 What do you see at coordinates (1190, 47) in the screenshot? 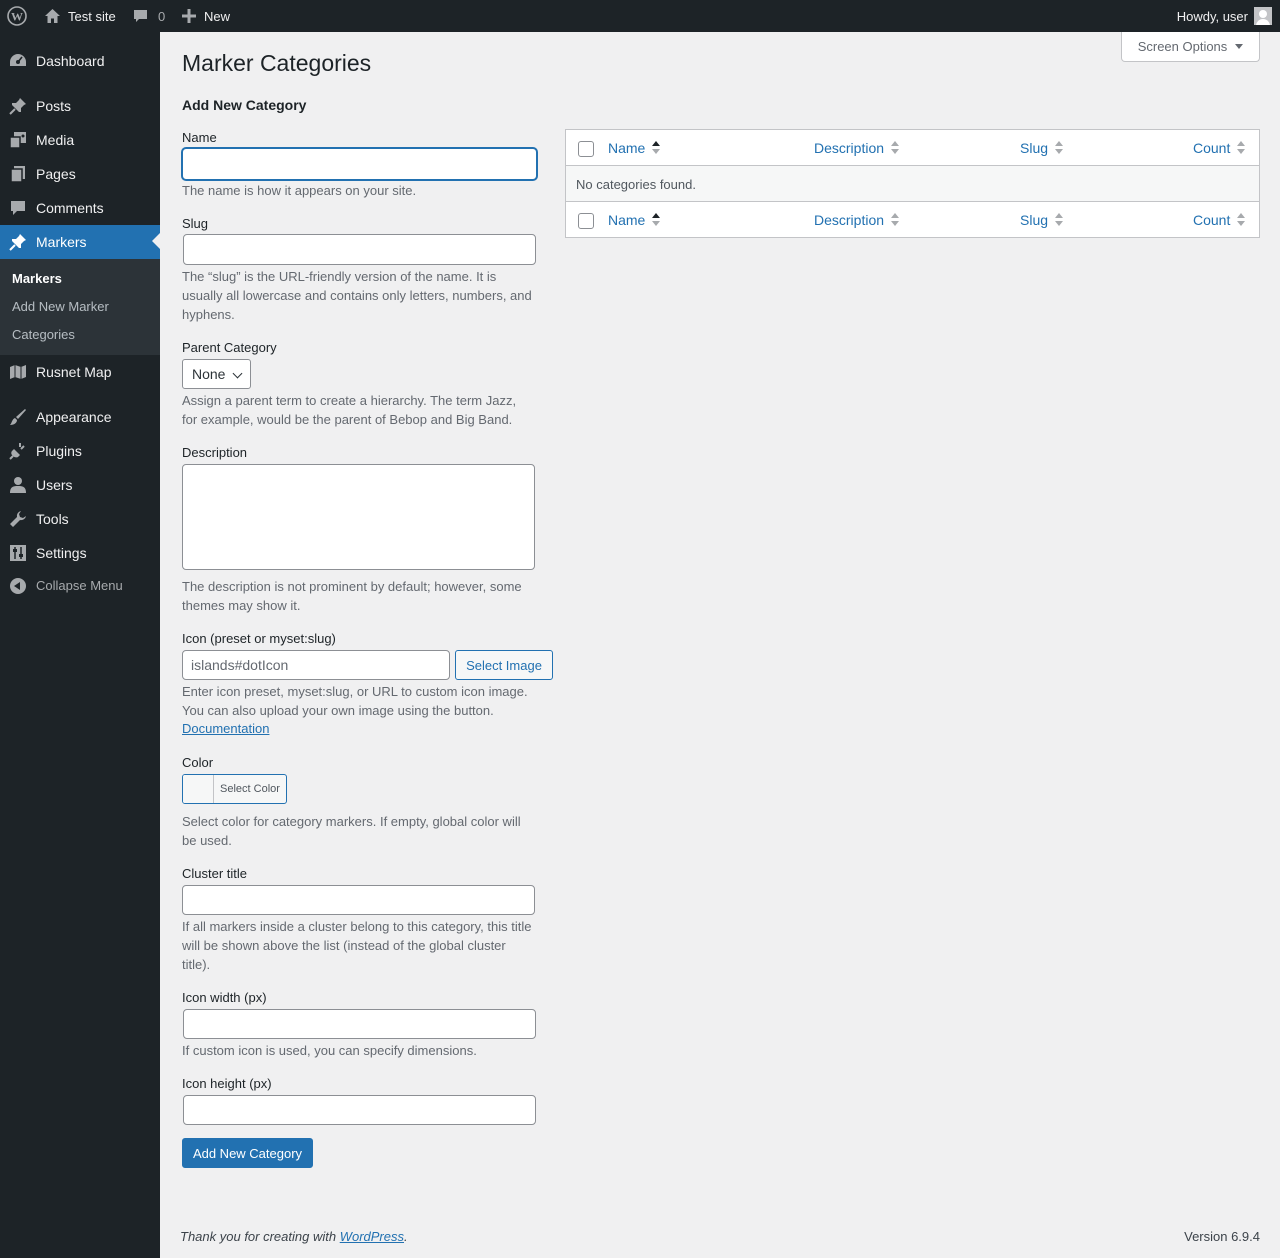
I see `screen-options-button: Screen Options` at bounding box center [1190, 47].